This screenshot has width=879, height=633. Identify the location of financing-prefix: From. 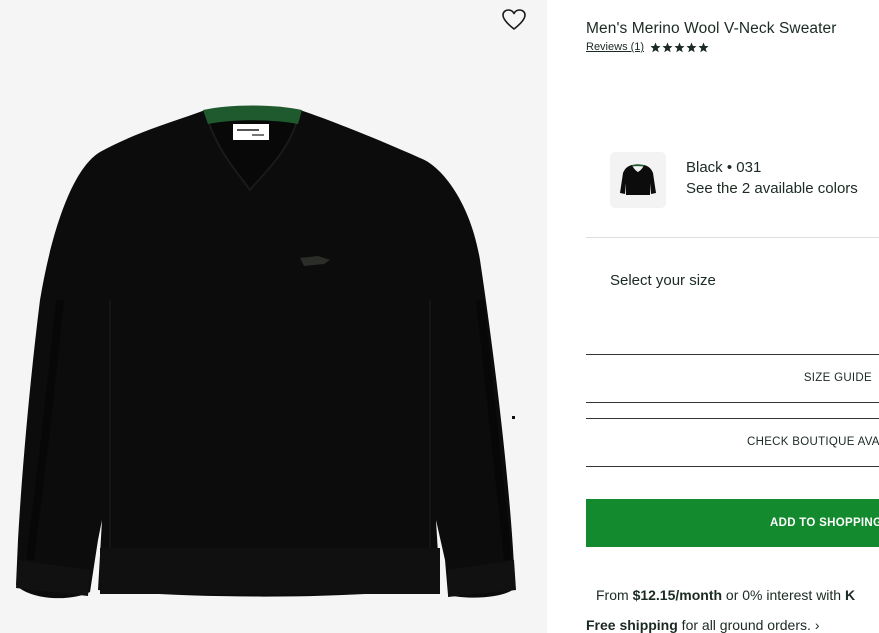
(614, 595).